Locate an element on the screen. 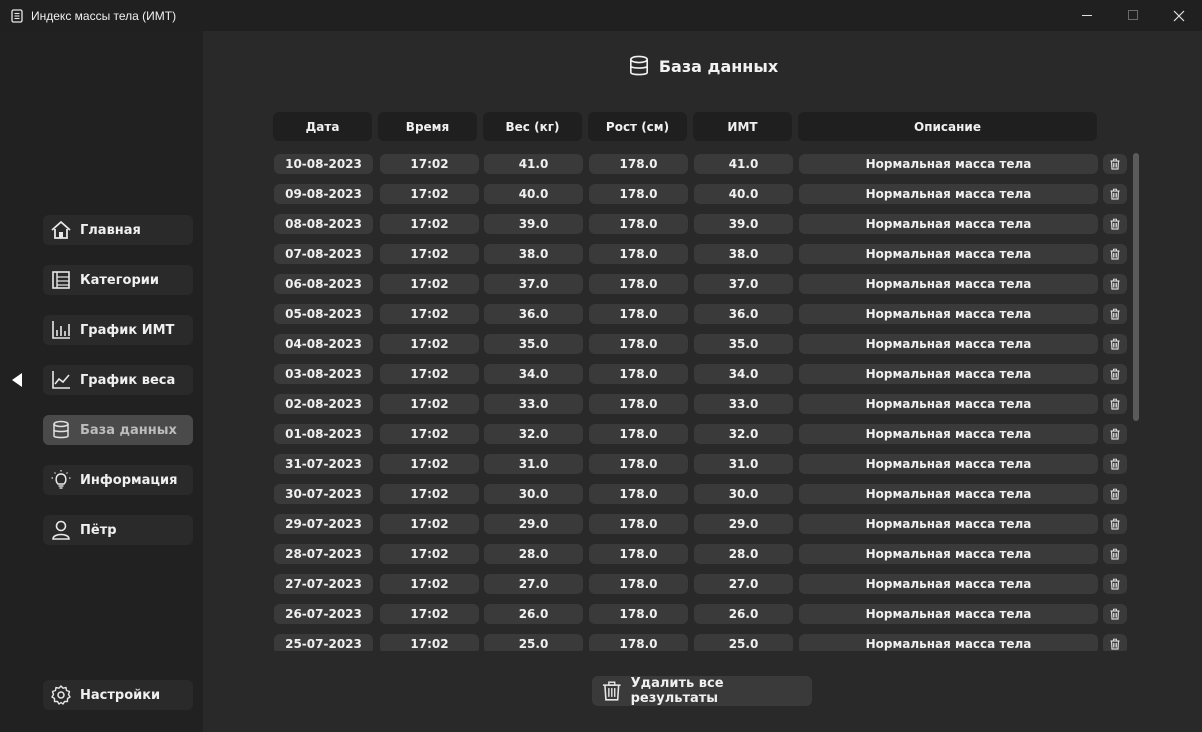  cell-weight: 37.0 is located at coordinates (533, 284).